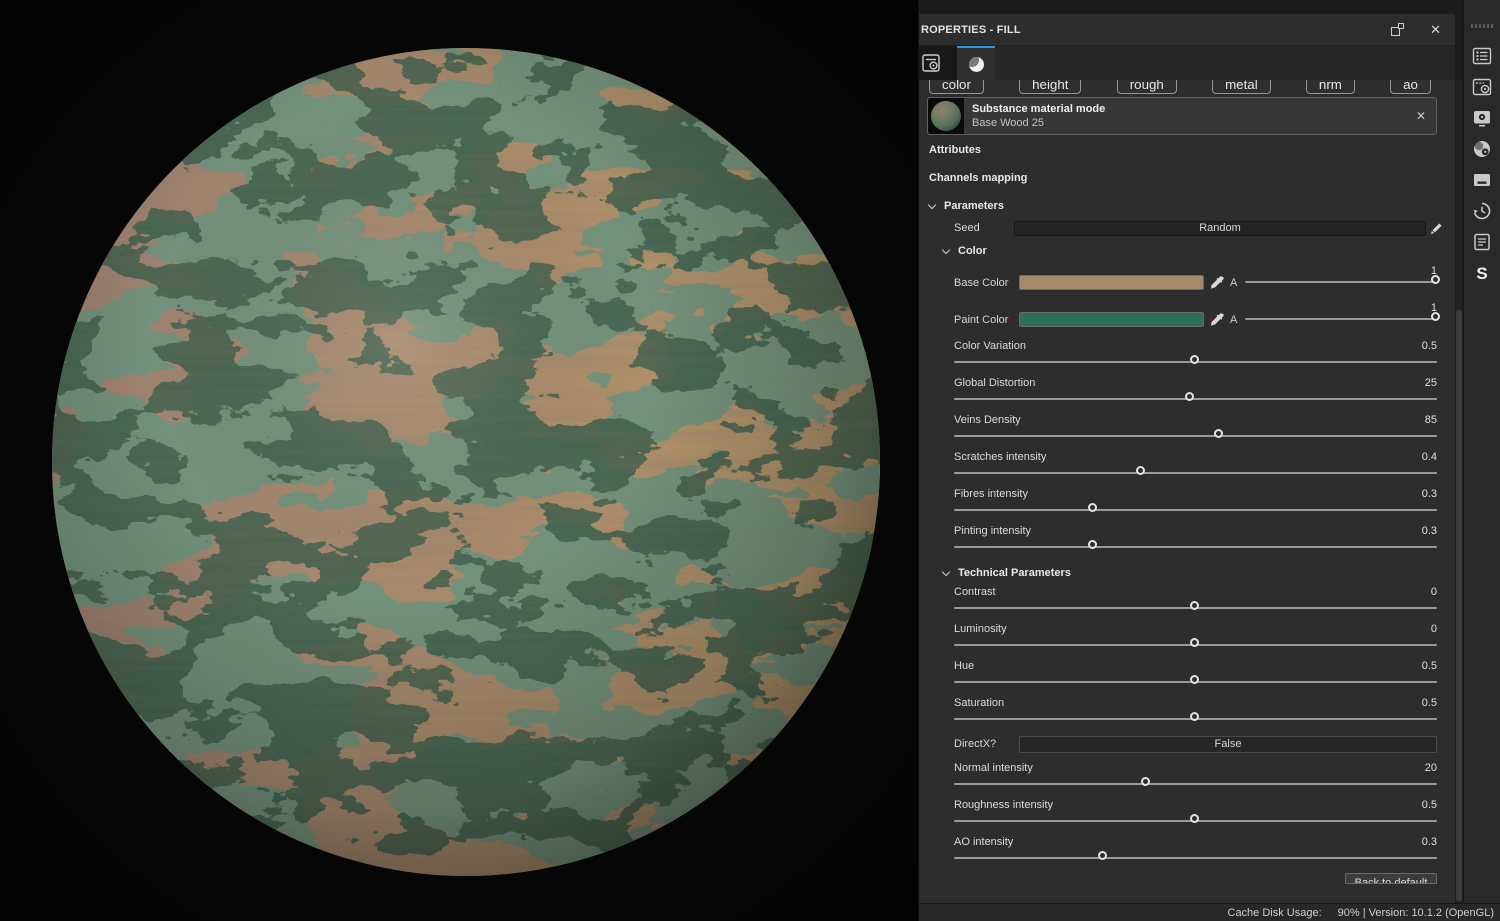 This screenshot has height=921, width=1500. I want to click on cache-disk-usage-label: Cache Disk Usage:, so click(1274, 912).